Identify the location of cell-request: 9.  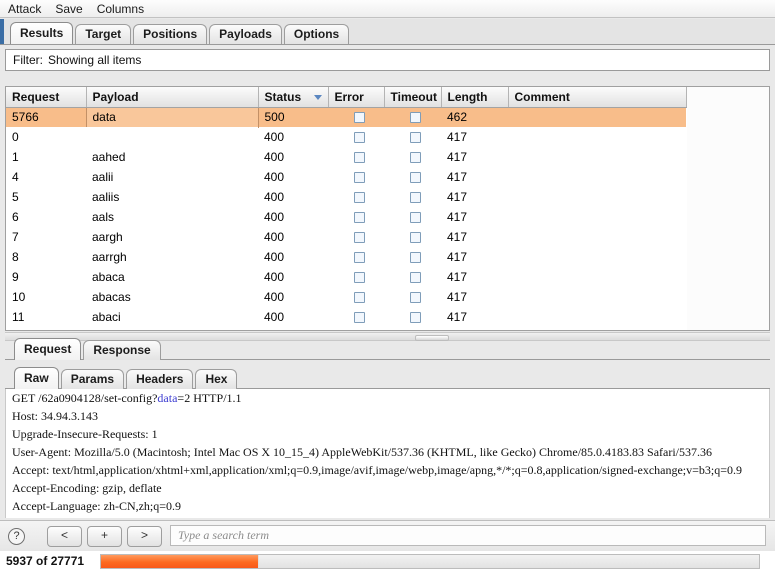
(15, 277).